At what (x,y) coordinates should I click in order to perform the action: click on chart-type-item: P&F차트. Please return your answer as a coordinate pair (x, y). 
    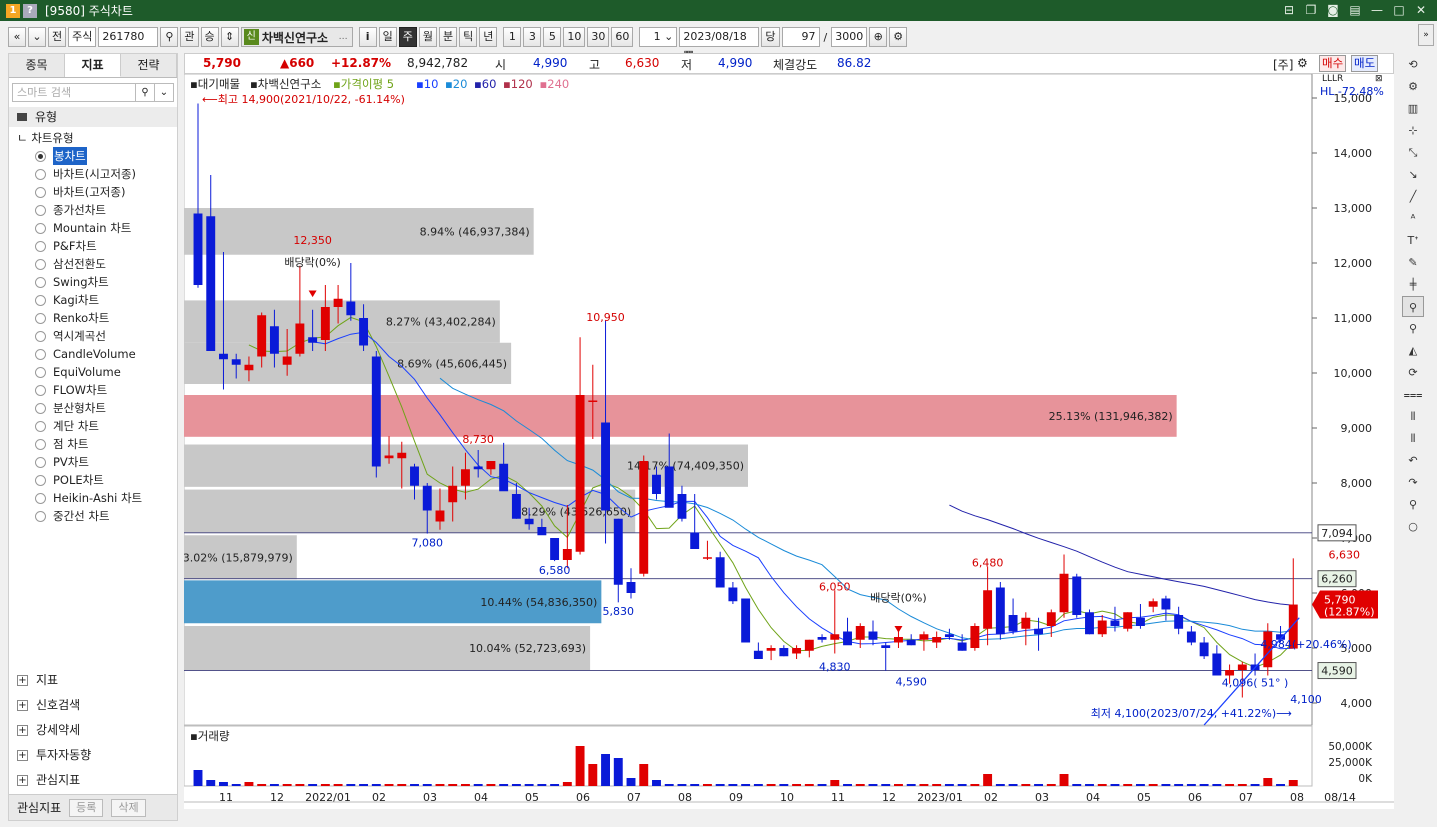
    Looking at the image, I should click on (97, 246).